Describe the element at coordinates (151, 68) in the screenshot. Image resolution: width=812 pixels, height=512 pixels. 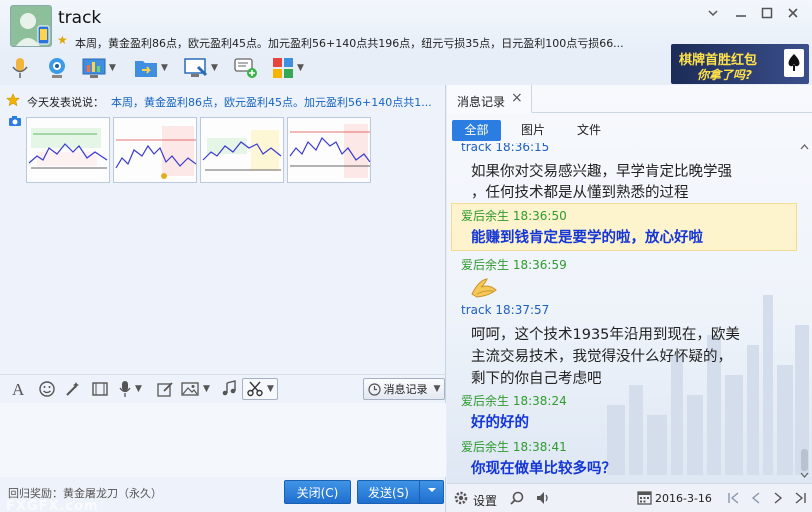
I see `send-file-button: ▼` at that location.